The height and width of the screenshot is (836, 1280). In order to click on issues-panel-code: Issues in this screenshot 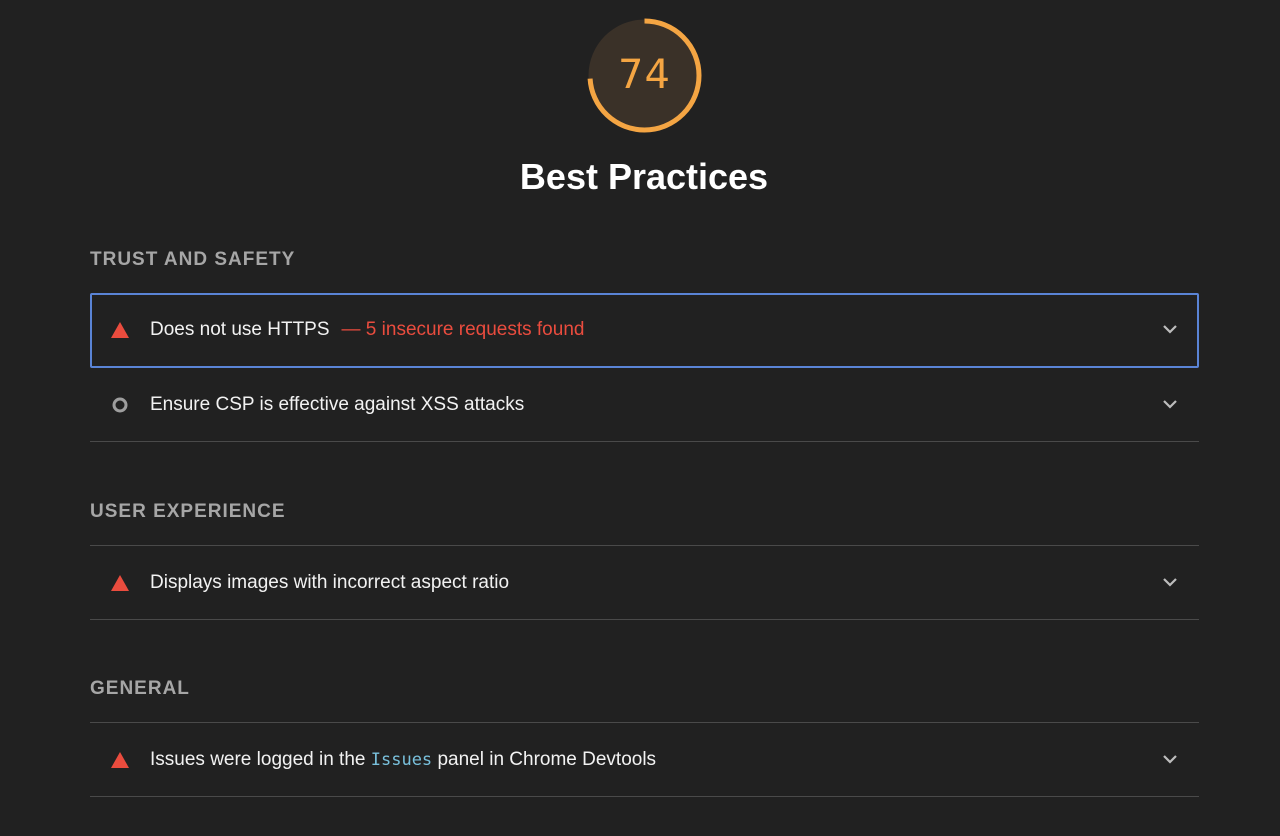, I will do `click(401, 760)`.